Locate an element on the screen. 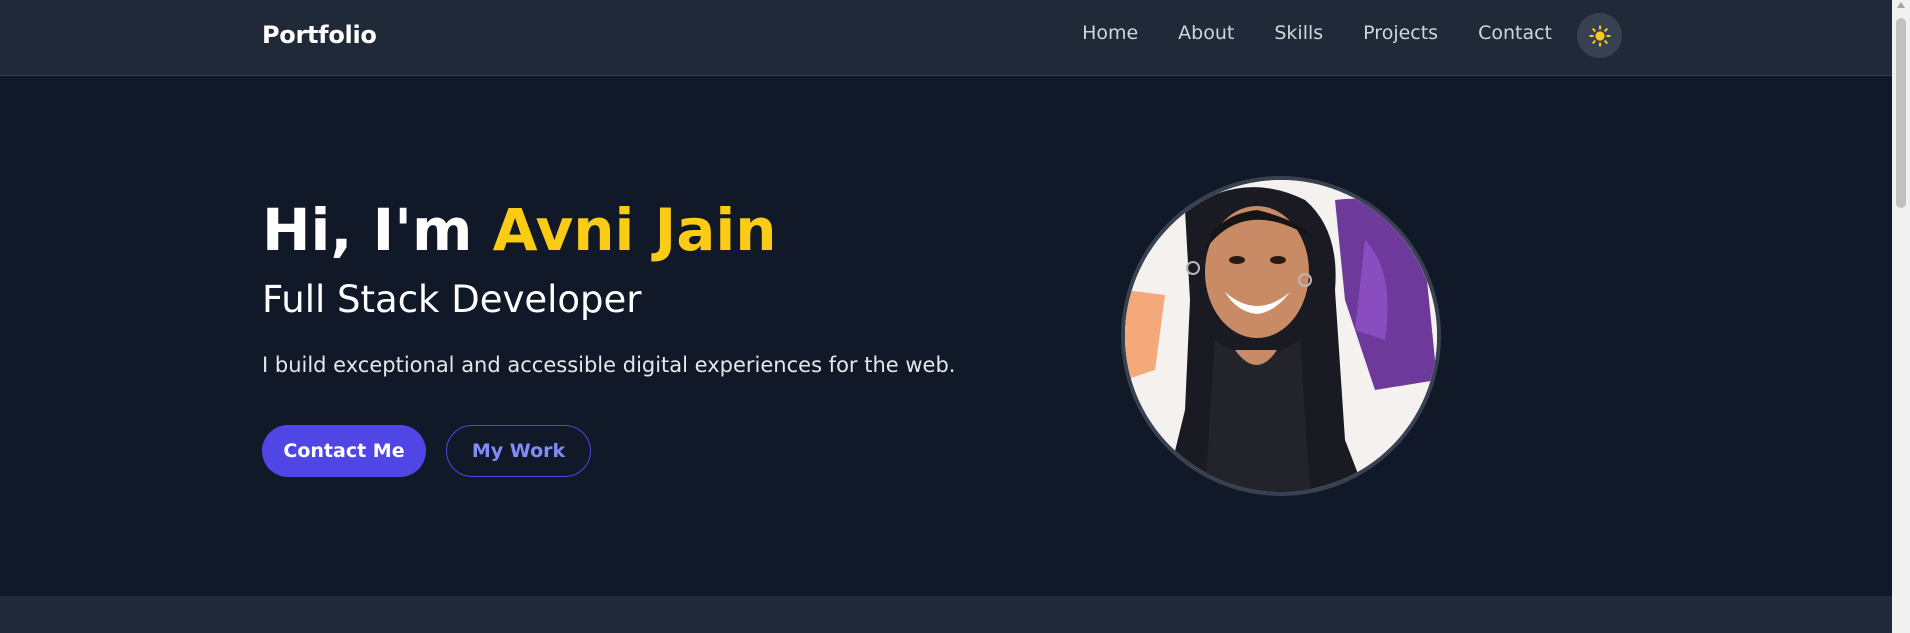 The height and width of the screenshot is (633, 1910). nav-link-skills: Skills is located at coordinates (1298, 33).